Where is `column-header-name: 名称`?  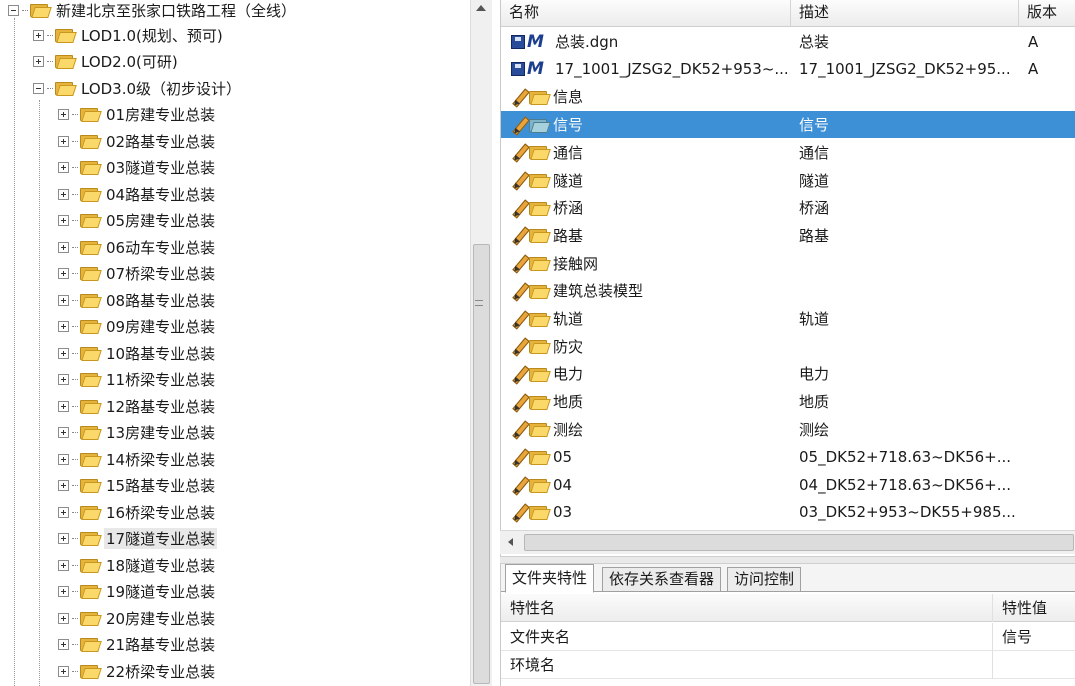
column-header-name: 名称 is located at coordinates (646, 13).